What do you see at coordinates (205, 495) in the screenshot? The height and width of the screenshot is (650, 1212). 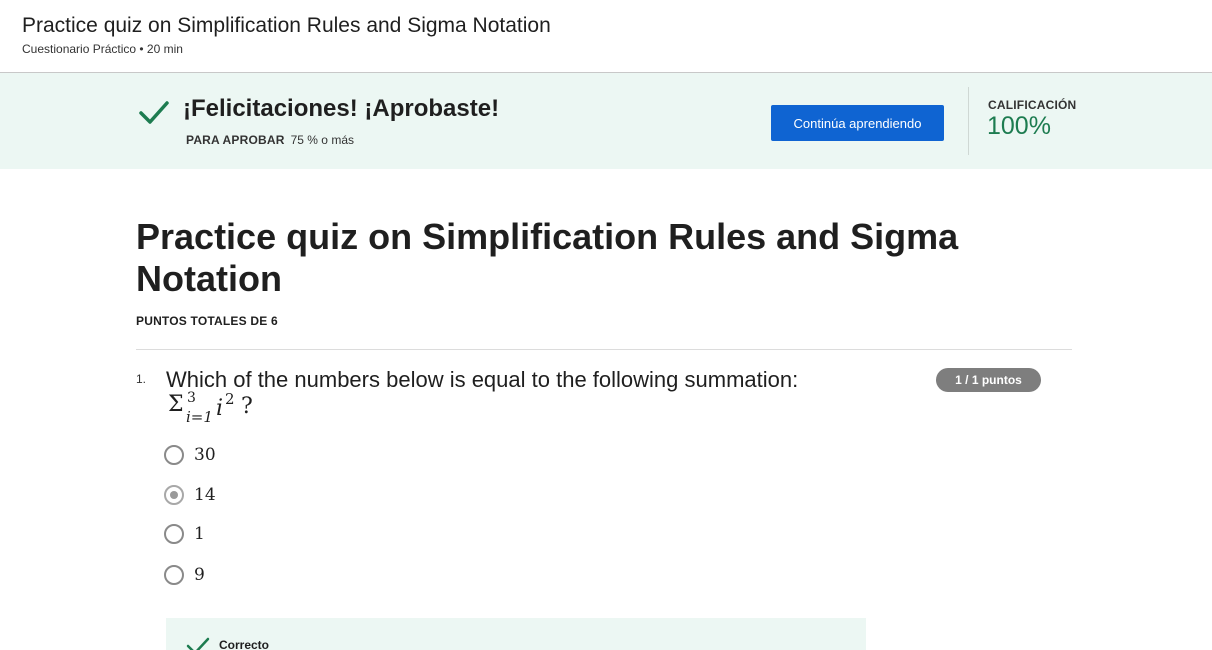 I see `option-label: 14` at bounding box center [205, 495].